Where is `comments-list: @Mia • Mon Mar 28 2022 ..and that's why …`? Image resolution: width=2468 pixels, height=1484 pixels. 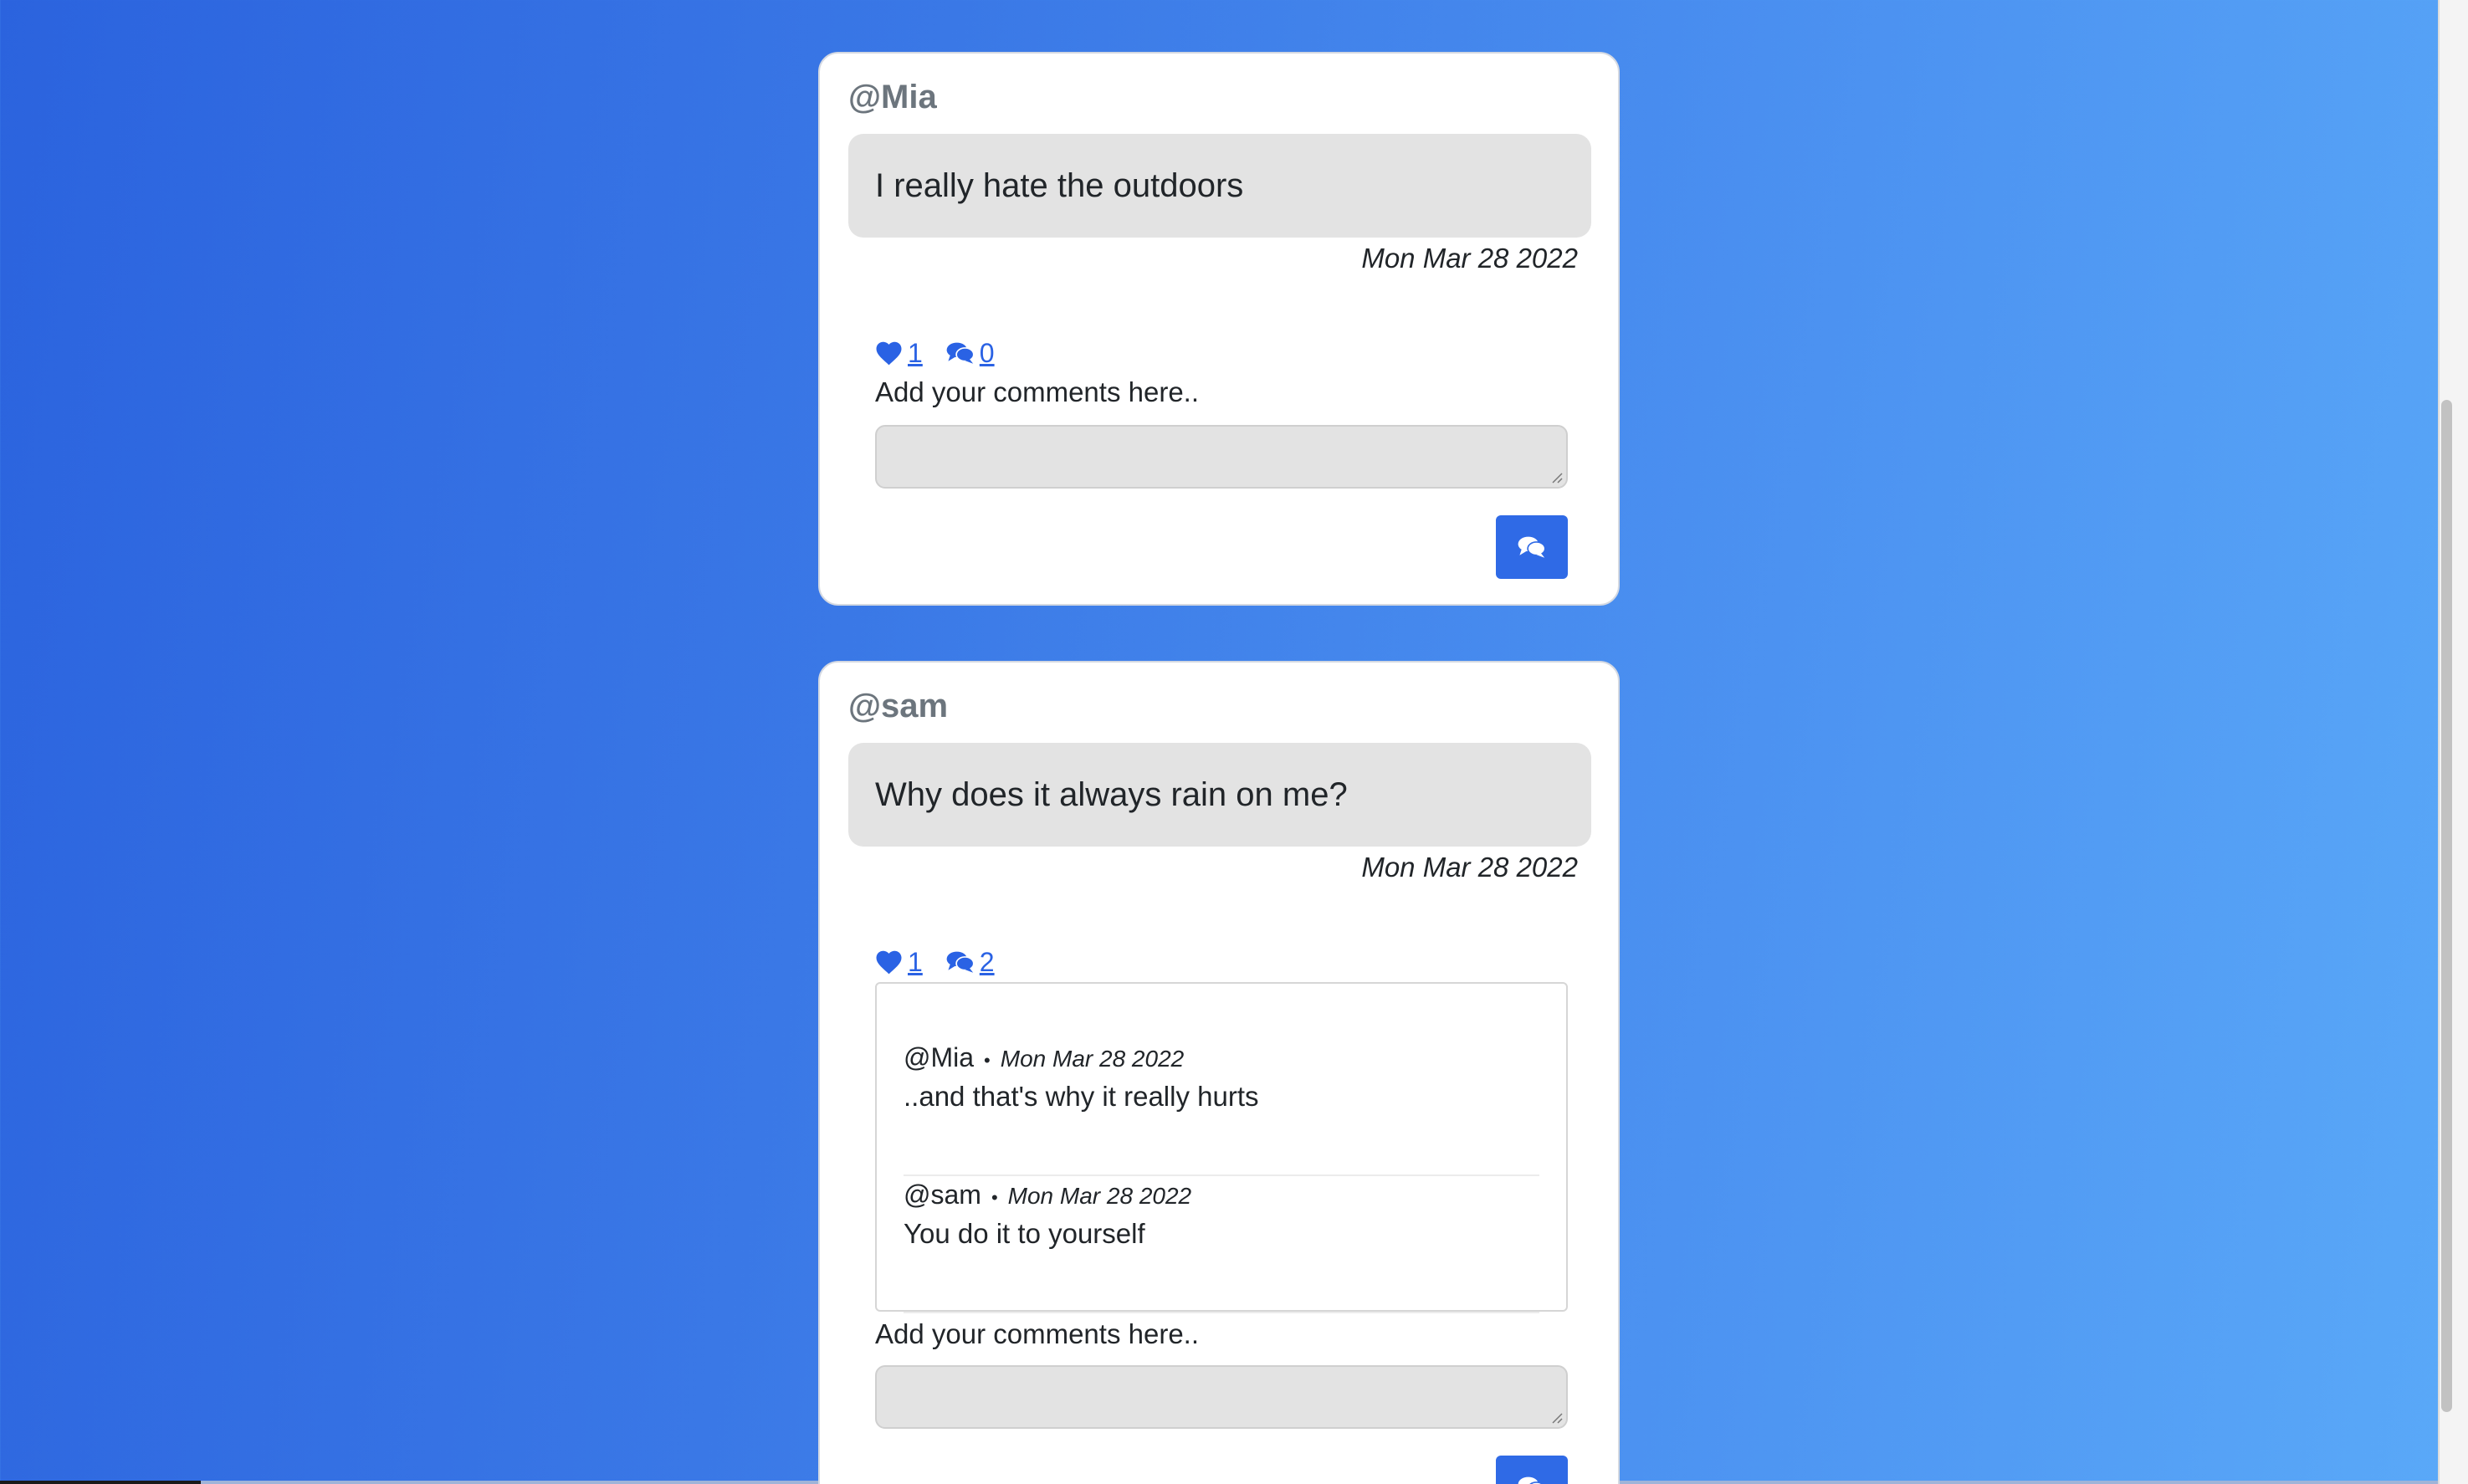
comments-list: @Mia • Mon Mar 28 2022 ..and that's why … is located at coordinates (1222, 1147).